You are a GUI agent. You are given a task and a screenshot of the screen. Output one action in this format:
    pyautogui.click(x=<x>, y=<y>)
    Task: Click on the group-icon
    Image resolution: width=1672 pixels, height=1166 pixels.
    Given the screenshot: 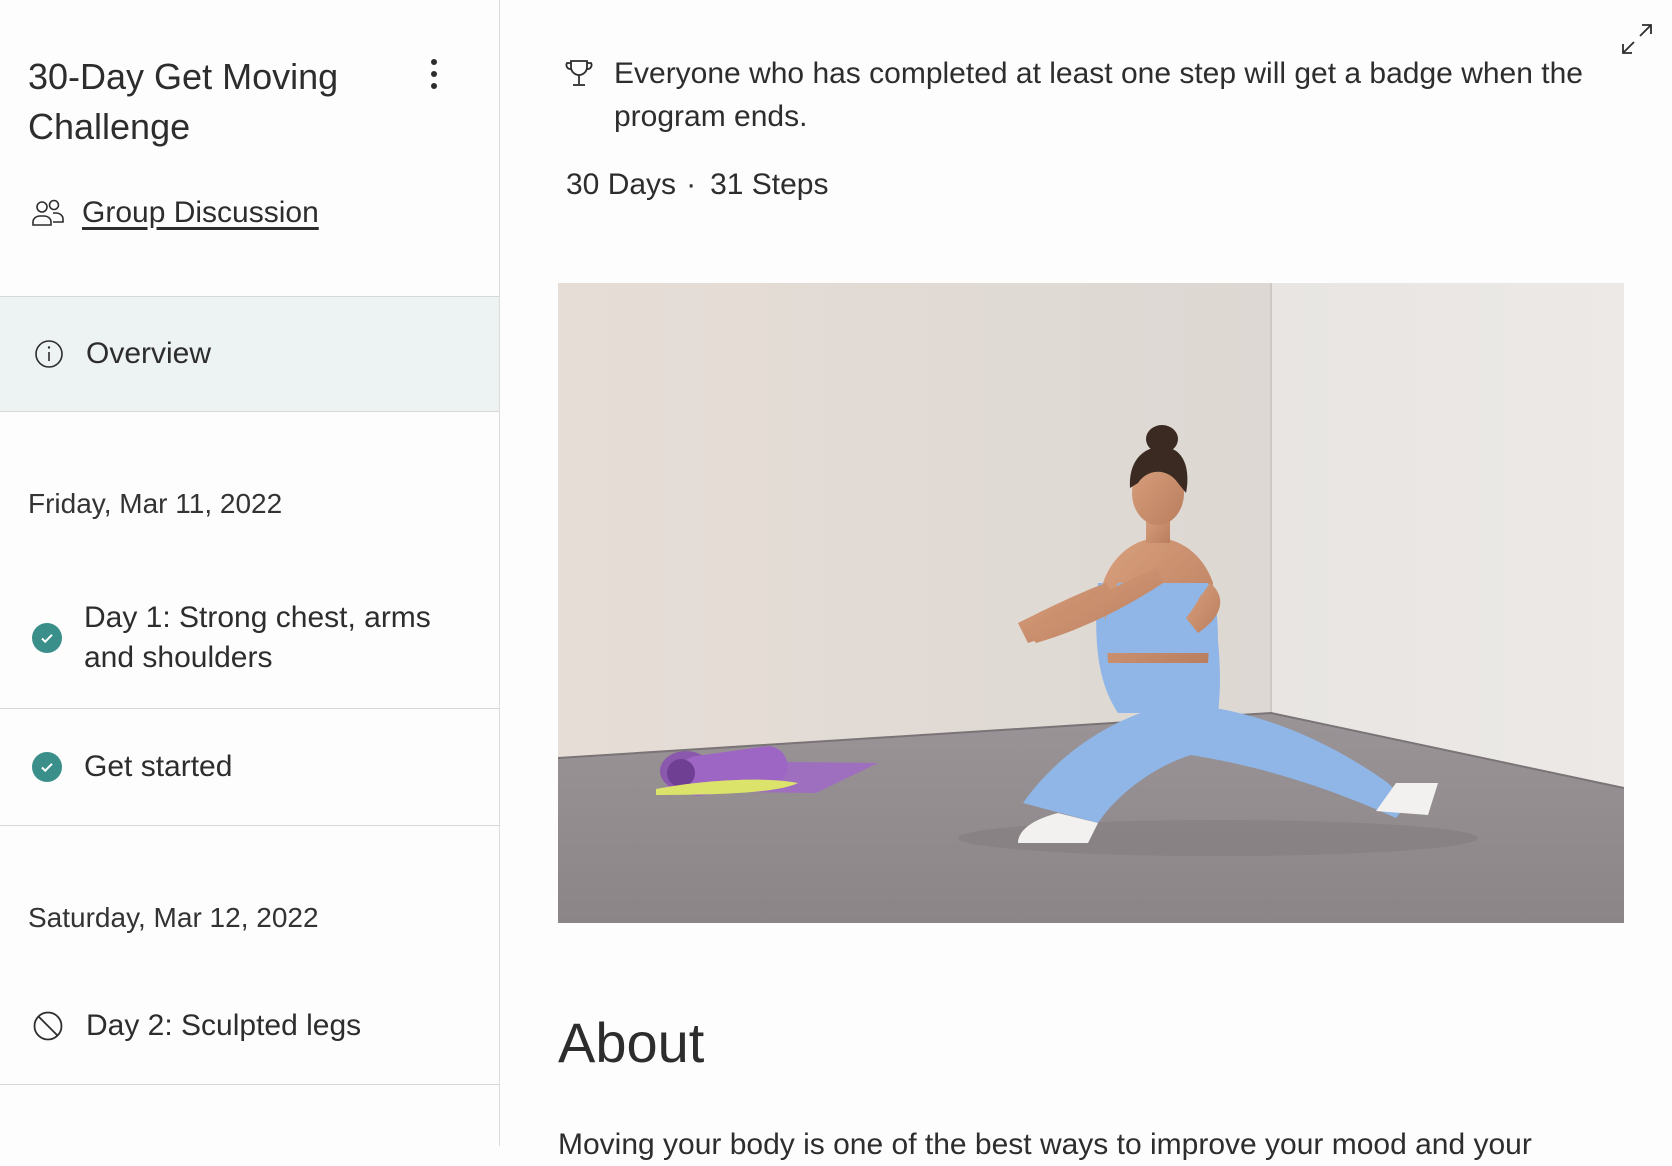 What is the action you would take?
    pyautogui.click(x=48, y=212)
    